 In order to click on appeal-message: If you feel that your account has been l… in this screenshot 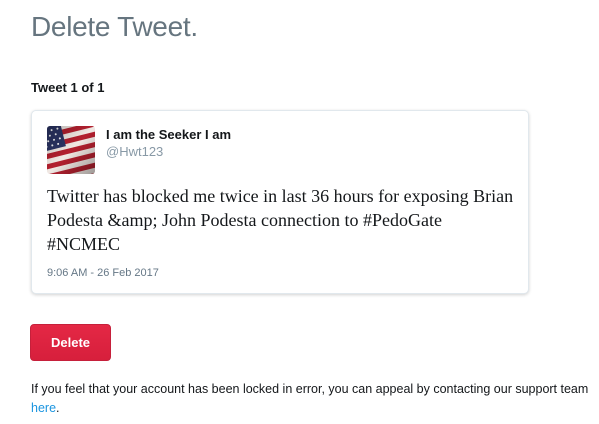, I will do `click(311, 399)`.